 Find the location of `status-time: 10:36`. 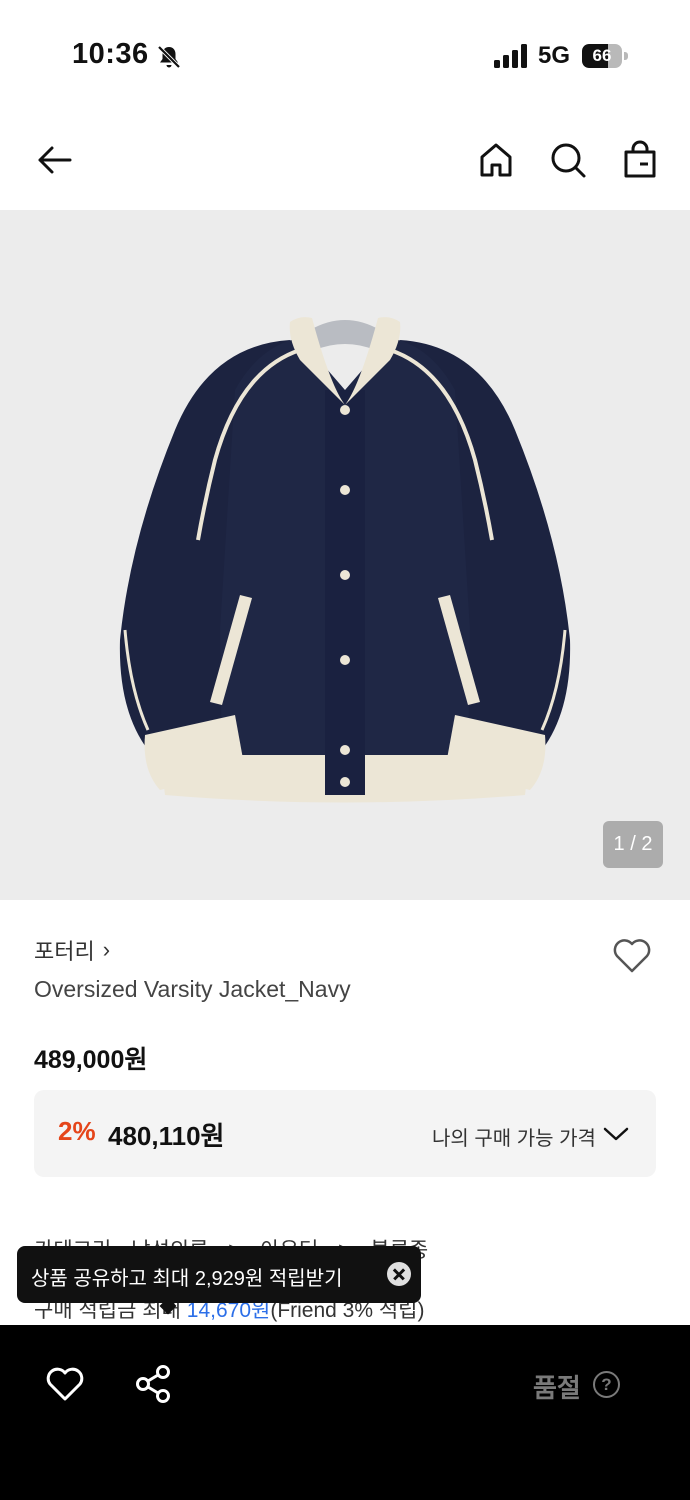

status-time: 10:36 is located at coordinates (110, 54).